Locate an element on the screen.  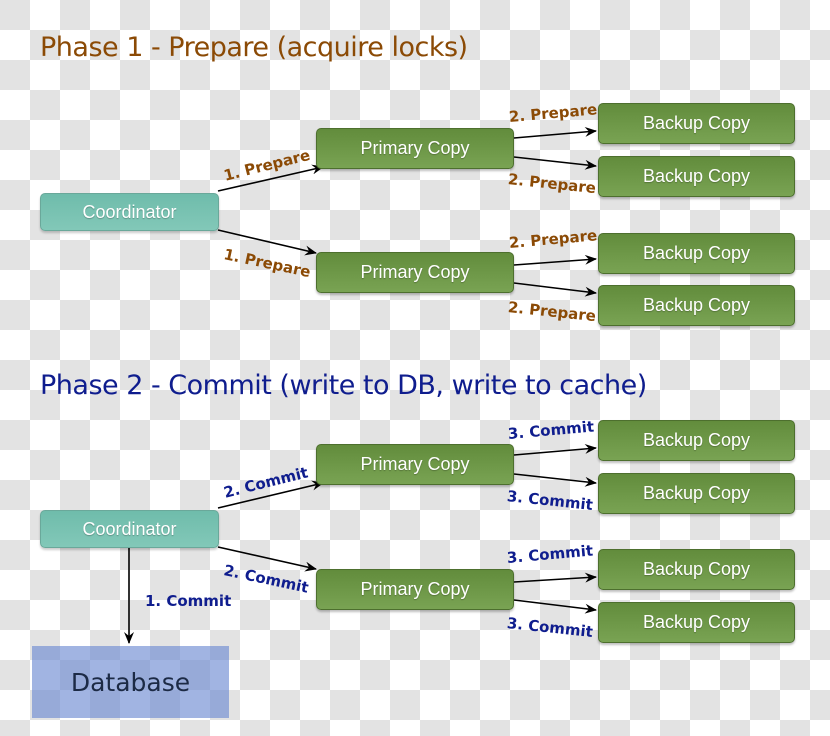
database-edge-label: 1. Commit is located at coordinates (188, 601).